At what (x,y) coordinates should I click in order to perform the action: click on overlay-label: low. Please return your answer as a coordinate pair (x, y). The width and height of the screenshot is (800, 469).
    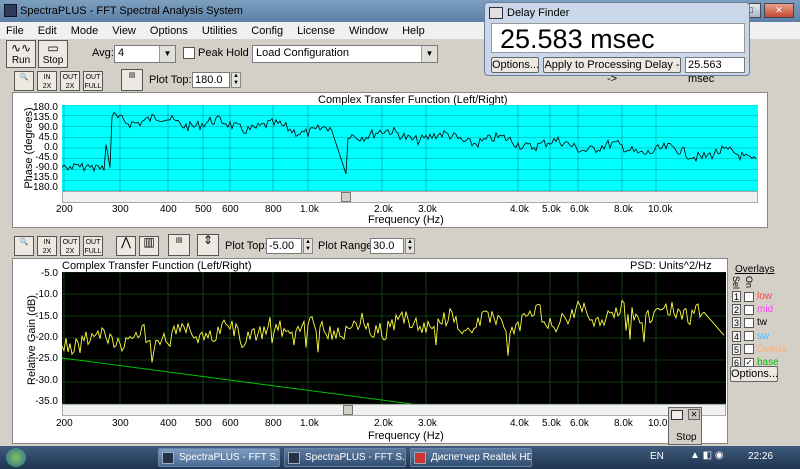
    Looking at the image, I should click on (765, 296).